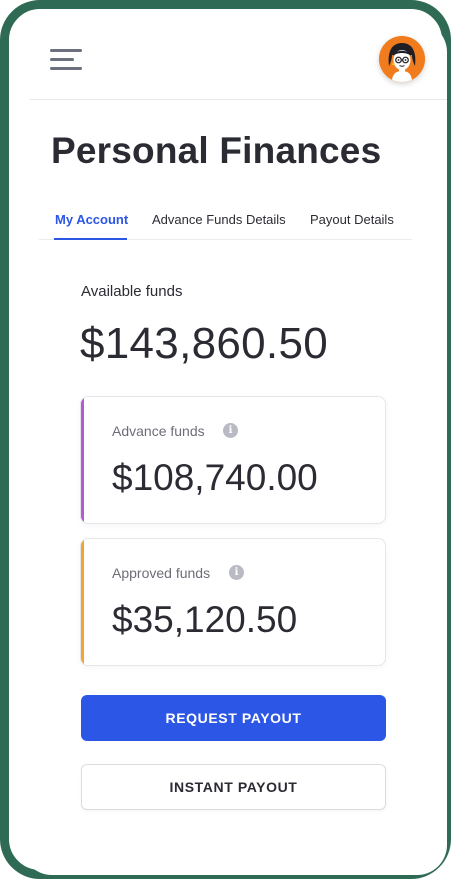 This screenshot has width=451, height=879. Describe the element at coordinates (215, 477) in the screenshot. I see `advance-funds-amount: $108,740.00` at that location.